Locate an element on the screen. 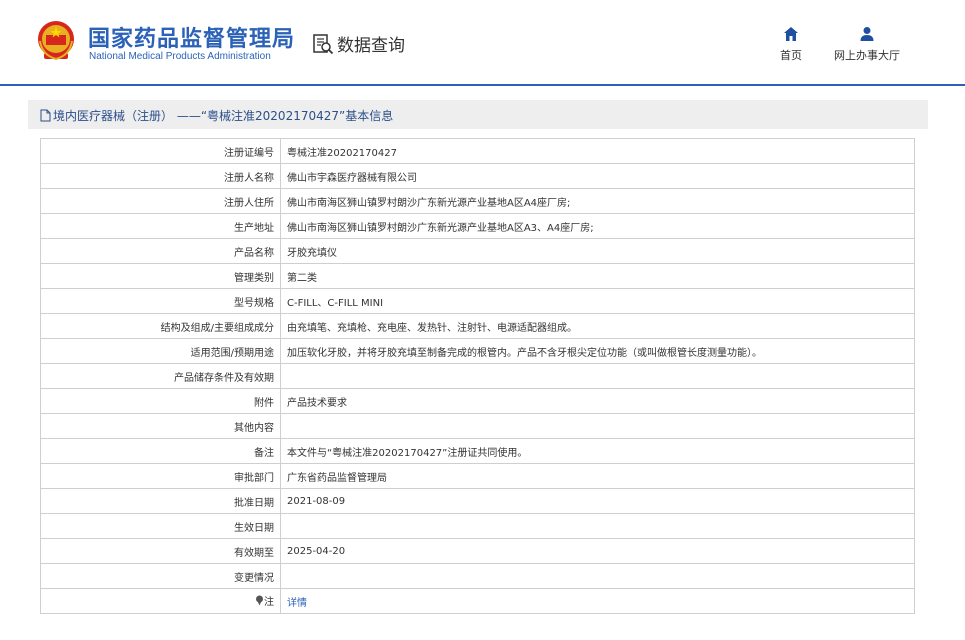  note-value-cell: 详情 is located at coordinates (597, 601).